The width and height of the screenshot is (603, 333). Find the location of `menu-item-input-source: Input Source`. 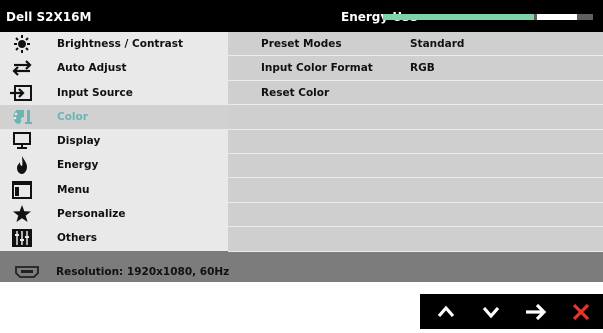

menu-item-input-source: Input Source is located at coordinates (114, 92).